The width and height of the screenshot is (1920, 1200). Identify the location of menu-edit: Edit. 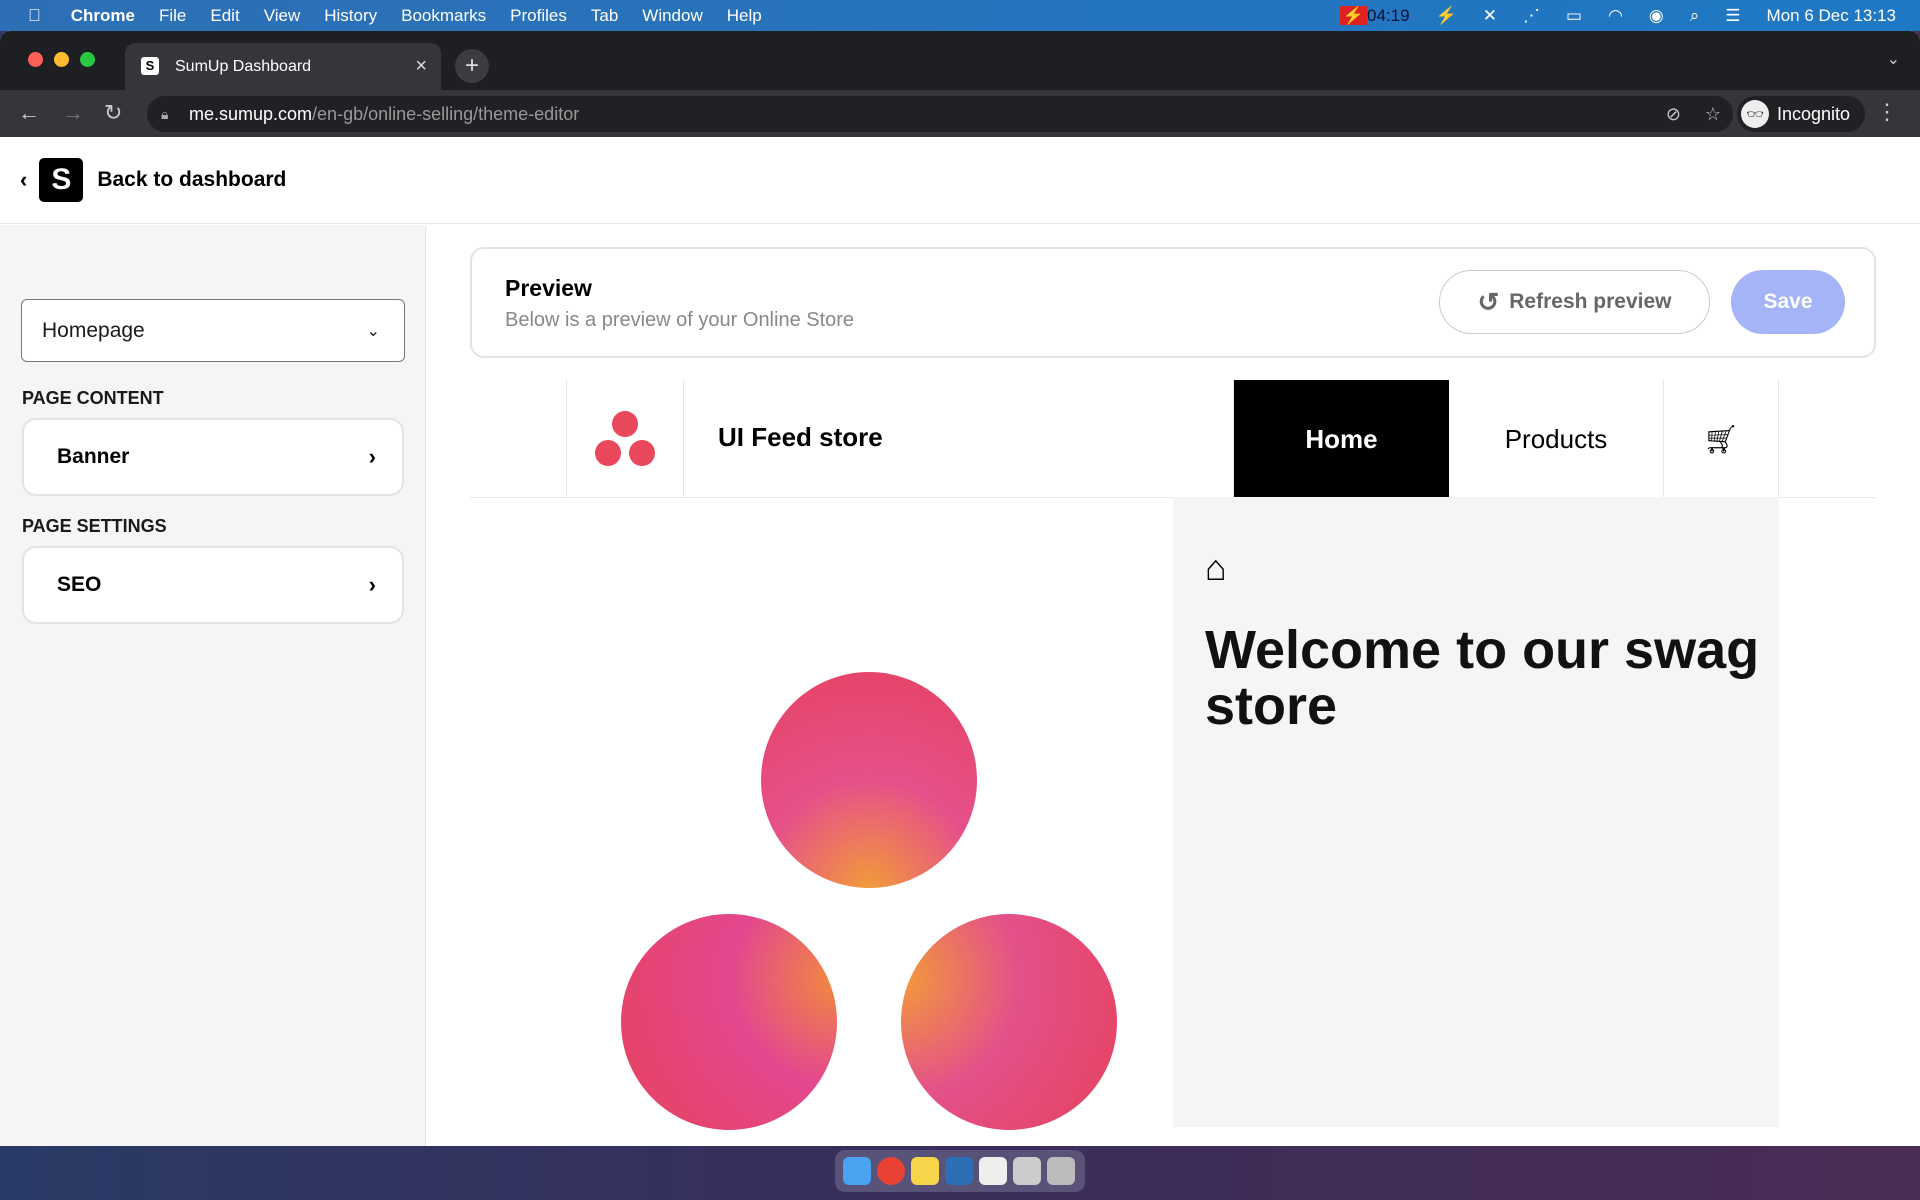
(224, 16).